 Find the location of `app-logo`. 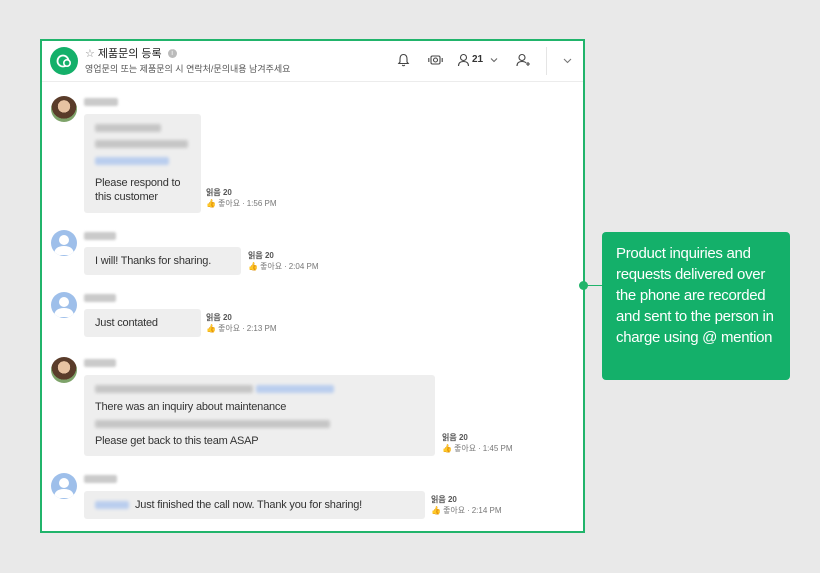

app-logo is located at coordinates (64, 61).